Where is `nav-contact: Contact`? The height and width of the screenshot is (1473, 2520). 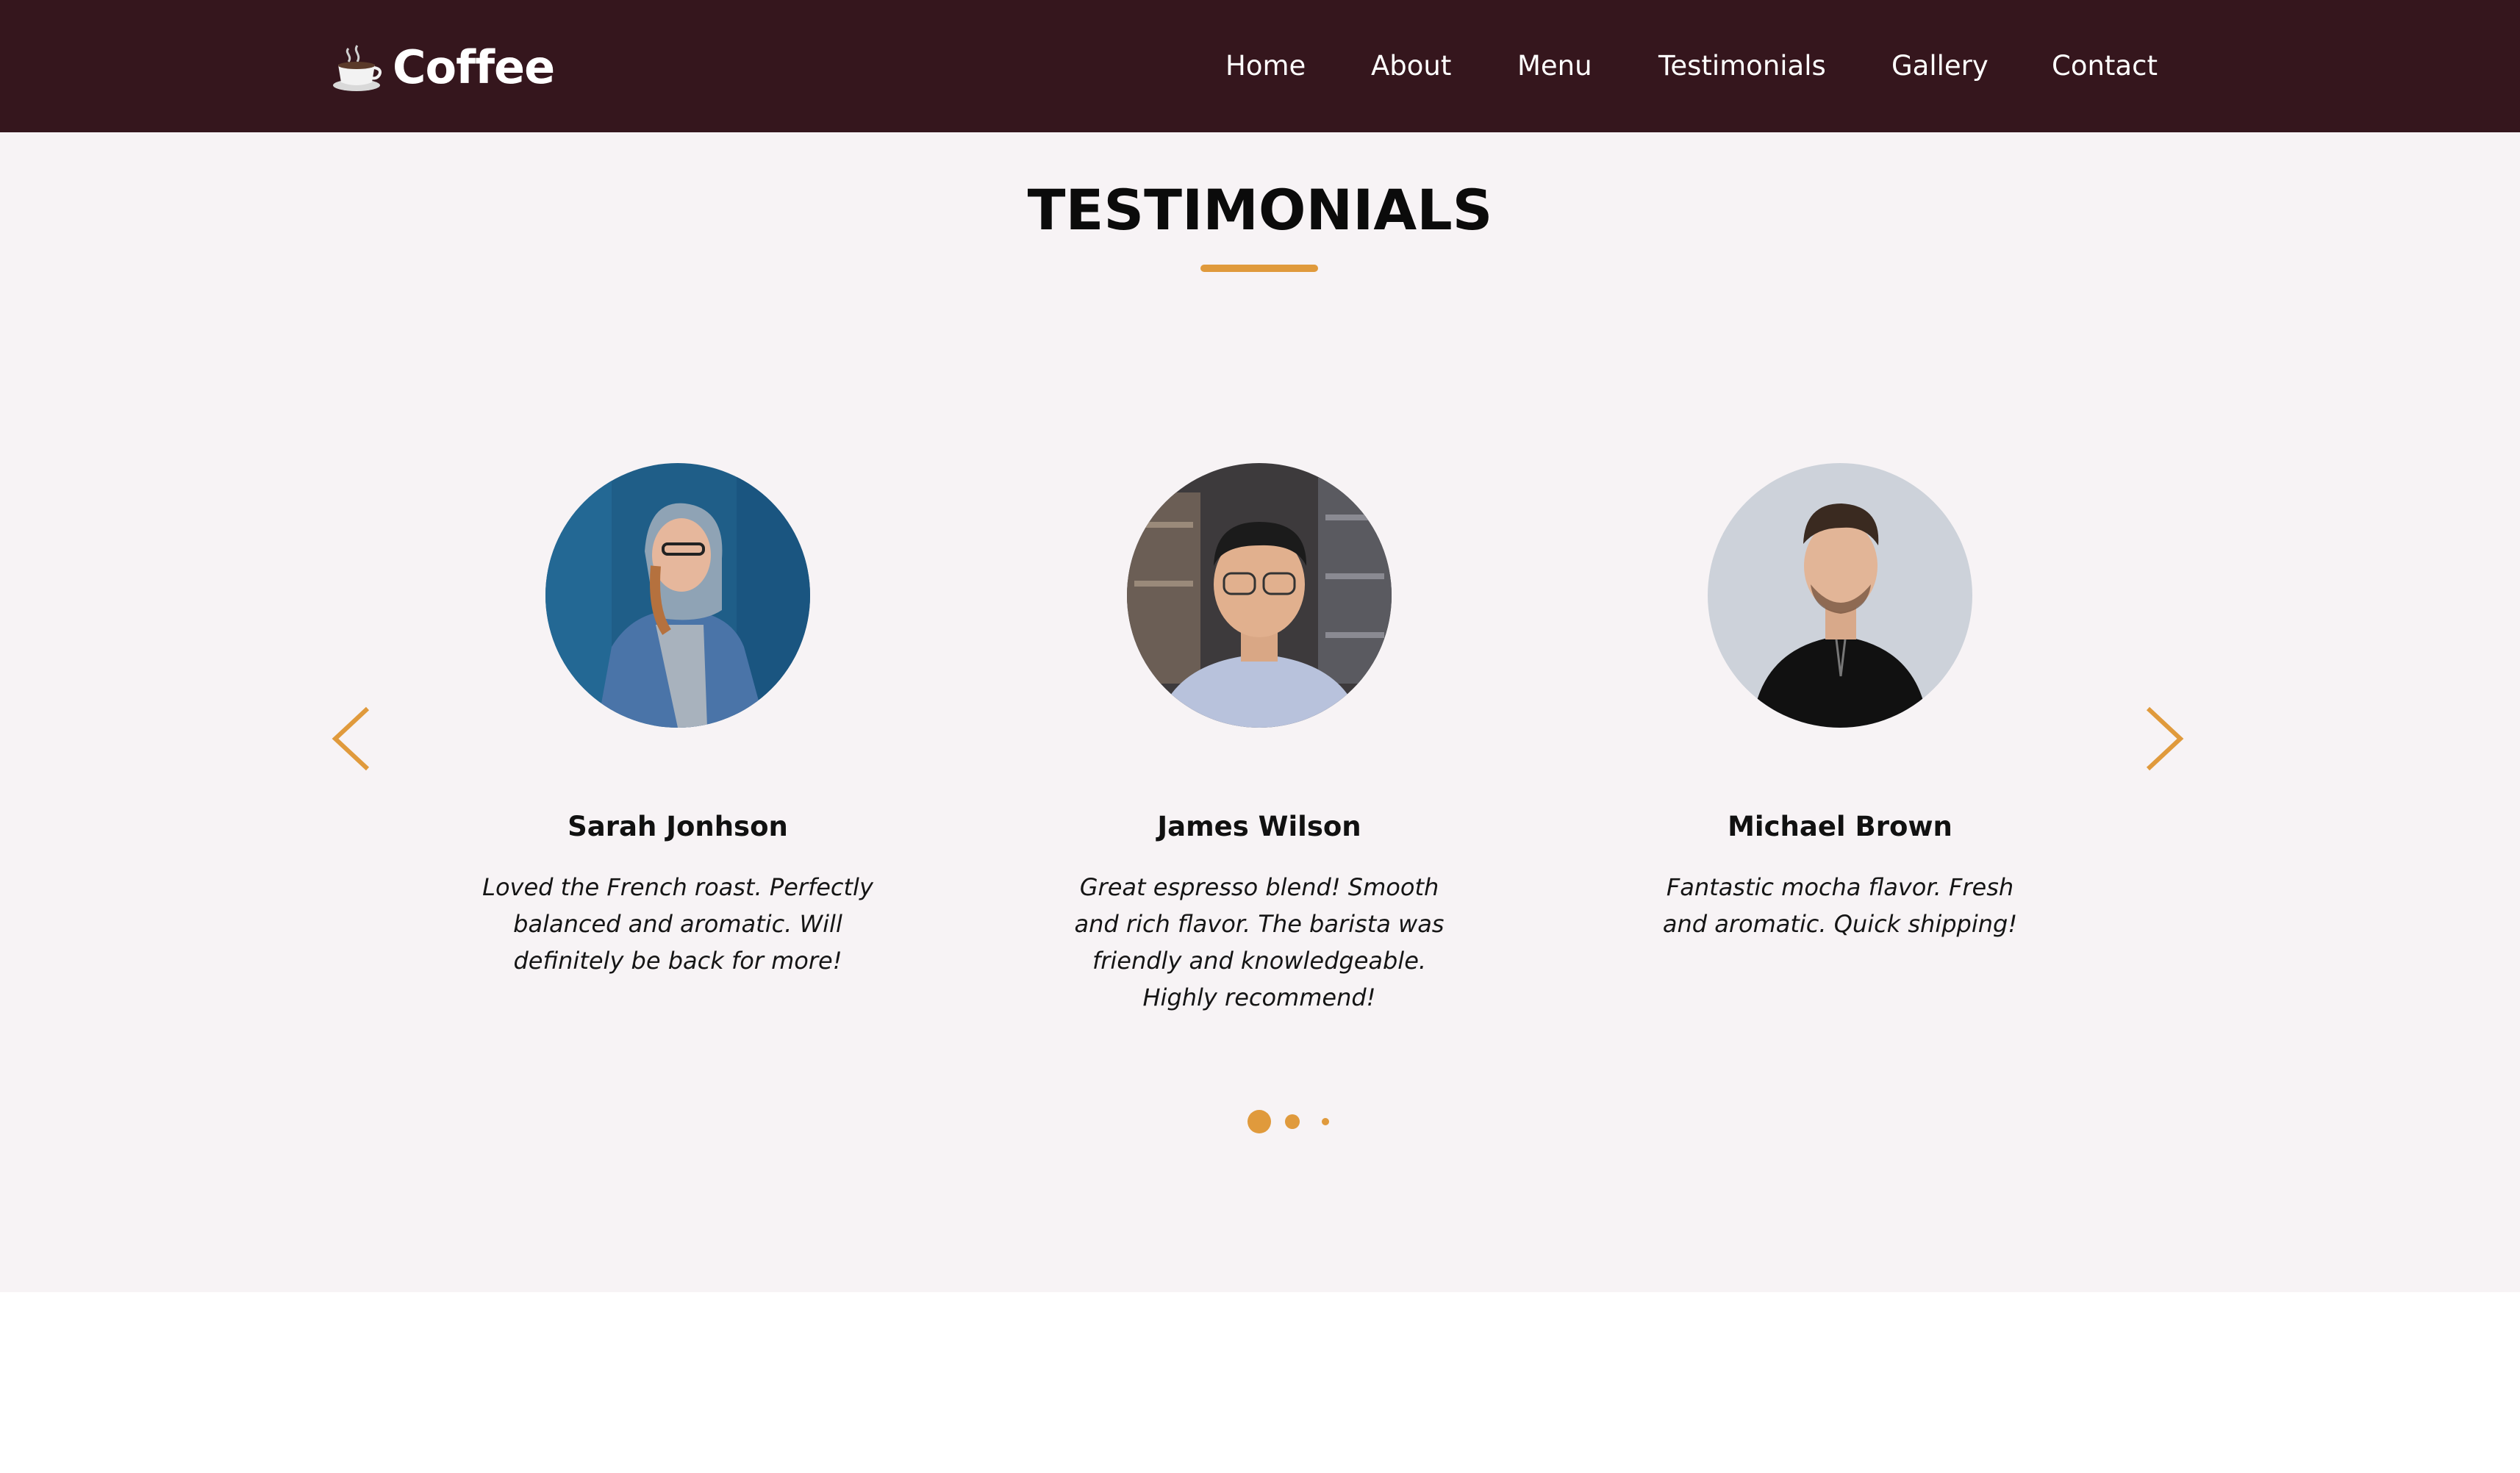 nav-contact: Contact is located at coordinates (2105, 66).